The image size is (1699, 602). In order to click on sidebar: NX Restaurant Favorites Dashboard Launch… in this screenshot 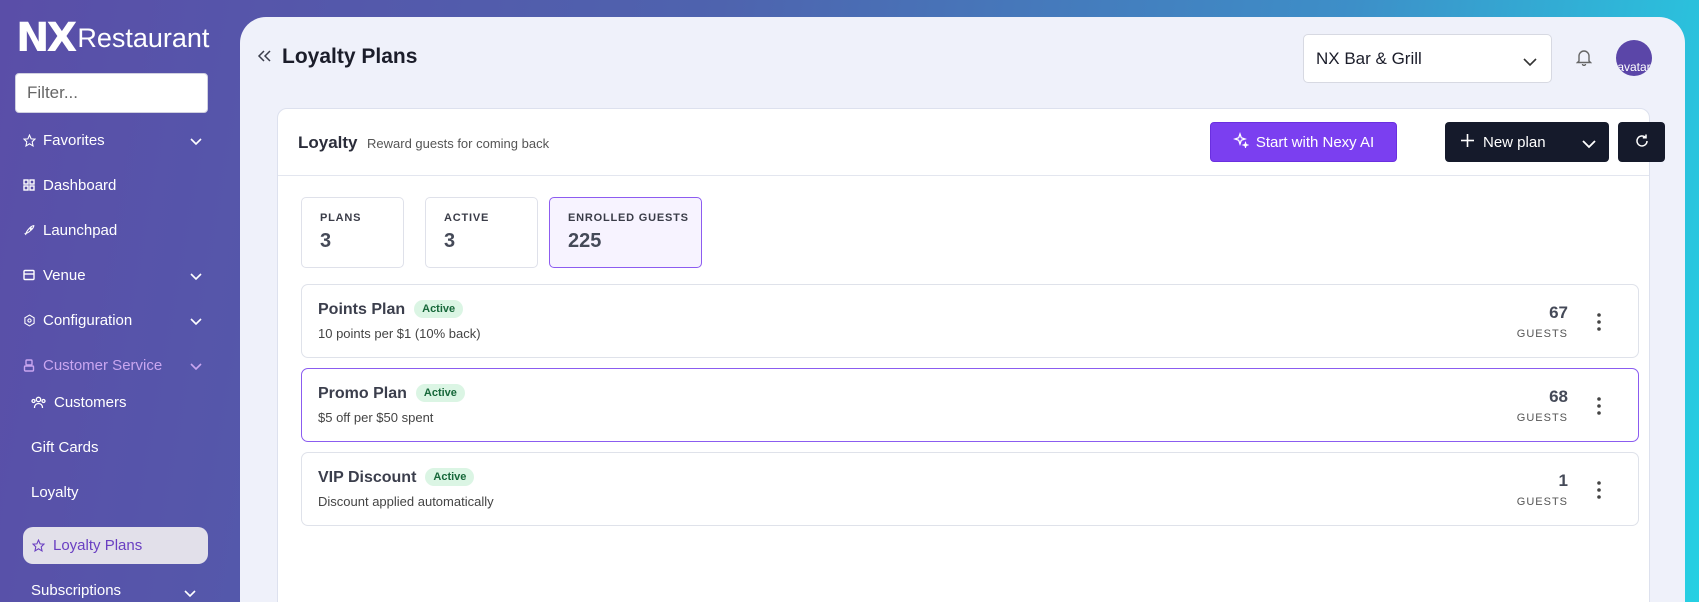, I will do `click(120, 301)`.